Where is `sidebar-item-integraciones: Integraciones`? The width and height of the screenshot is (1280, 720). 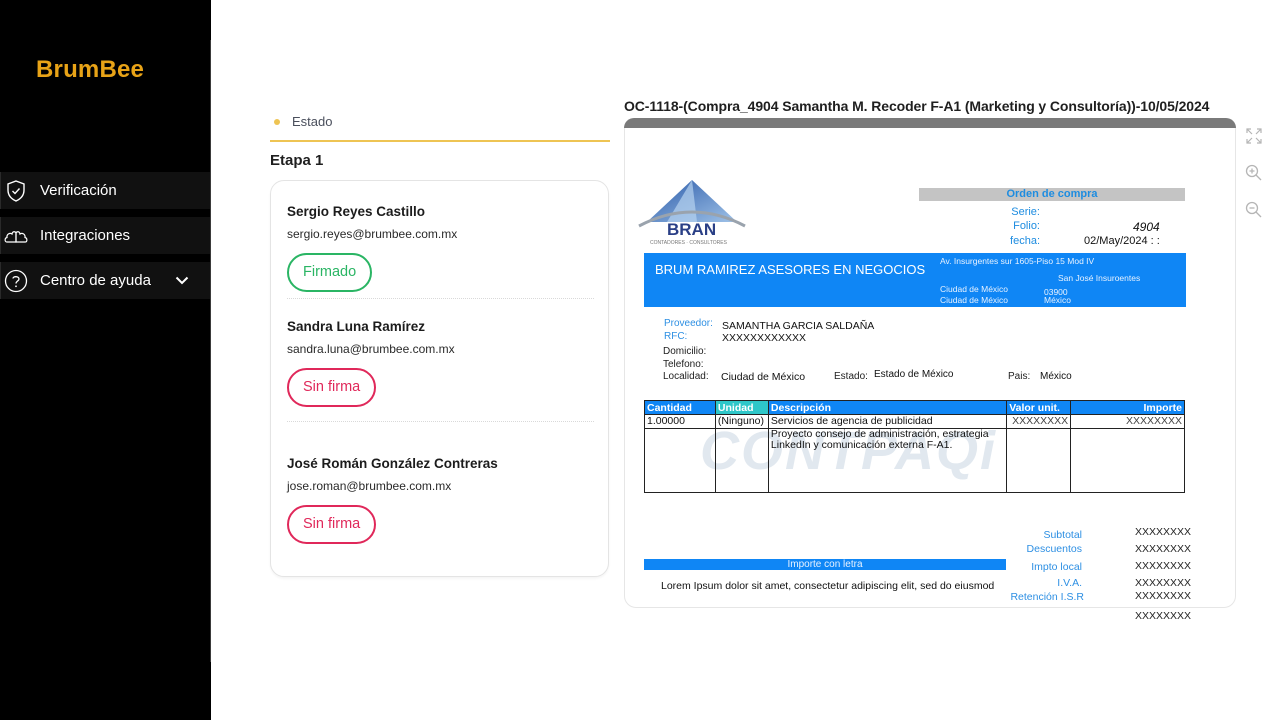
sidebar-item-integraciones: Integraciones is located at coordinates (105, 235).